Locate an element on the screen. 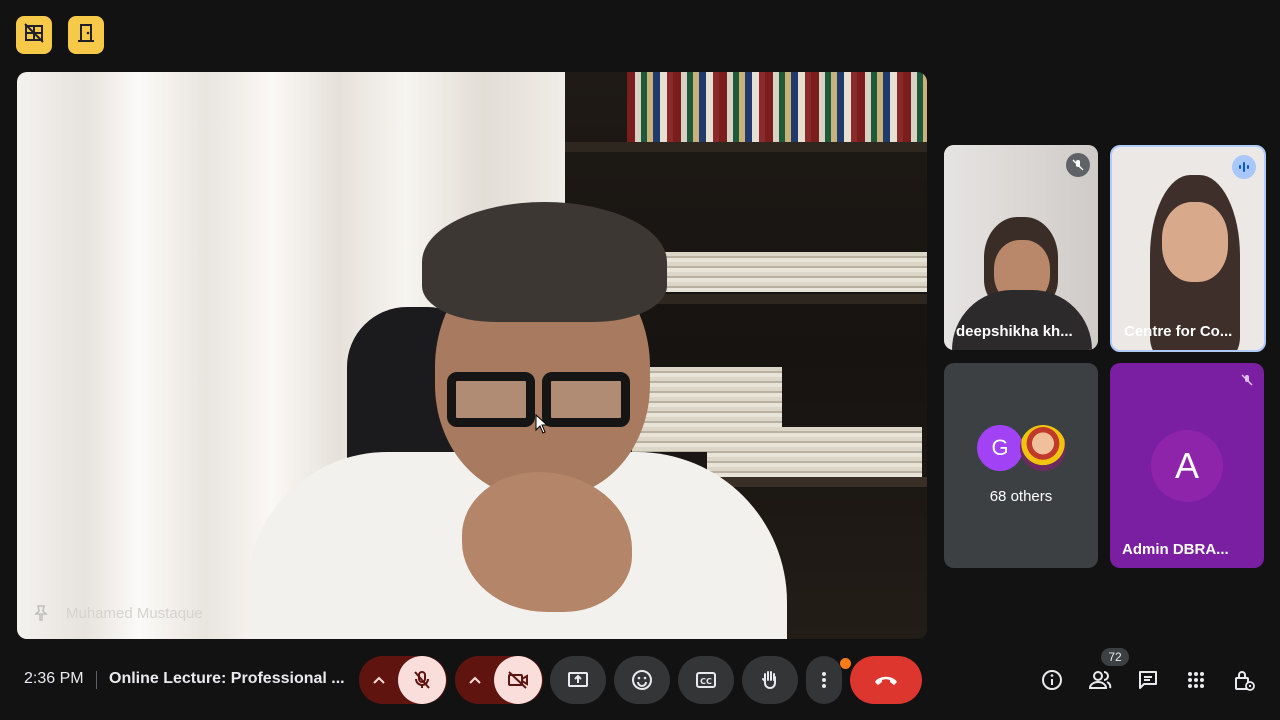 The image size is (1280, 720). info-icon is located at coordinates (1052, 680).